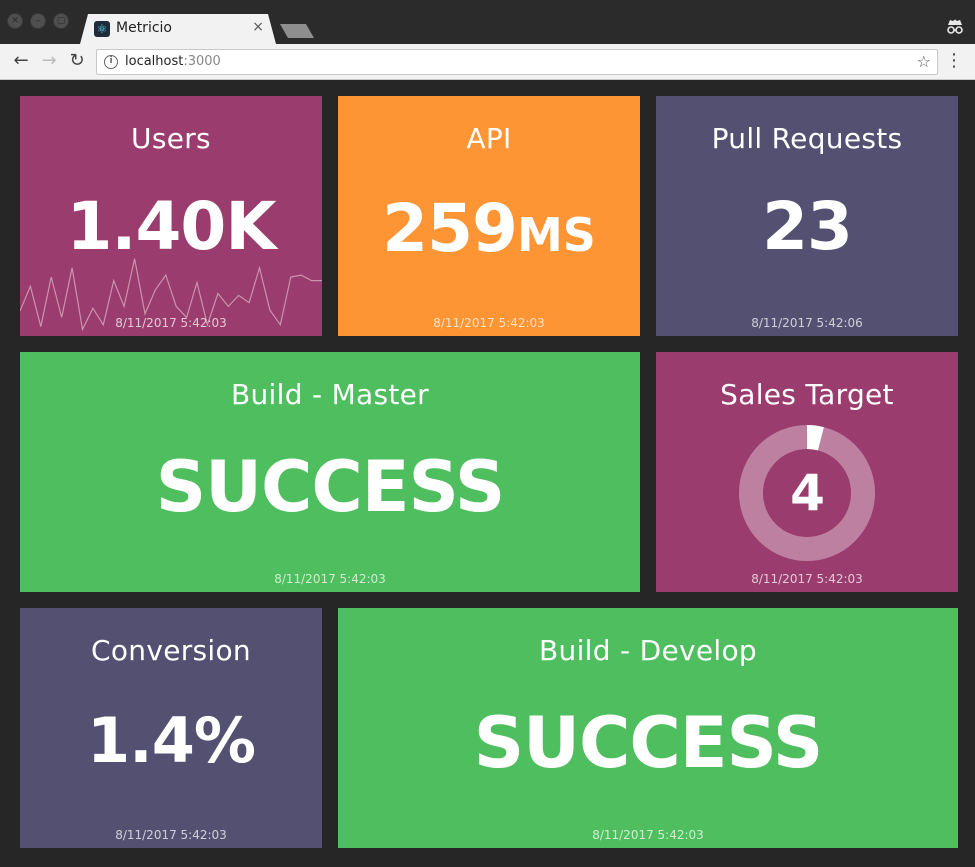  I want to click on tile-api: API 259MS 8/11/2017 5:42:03, so click(489, 216).